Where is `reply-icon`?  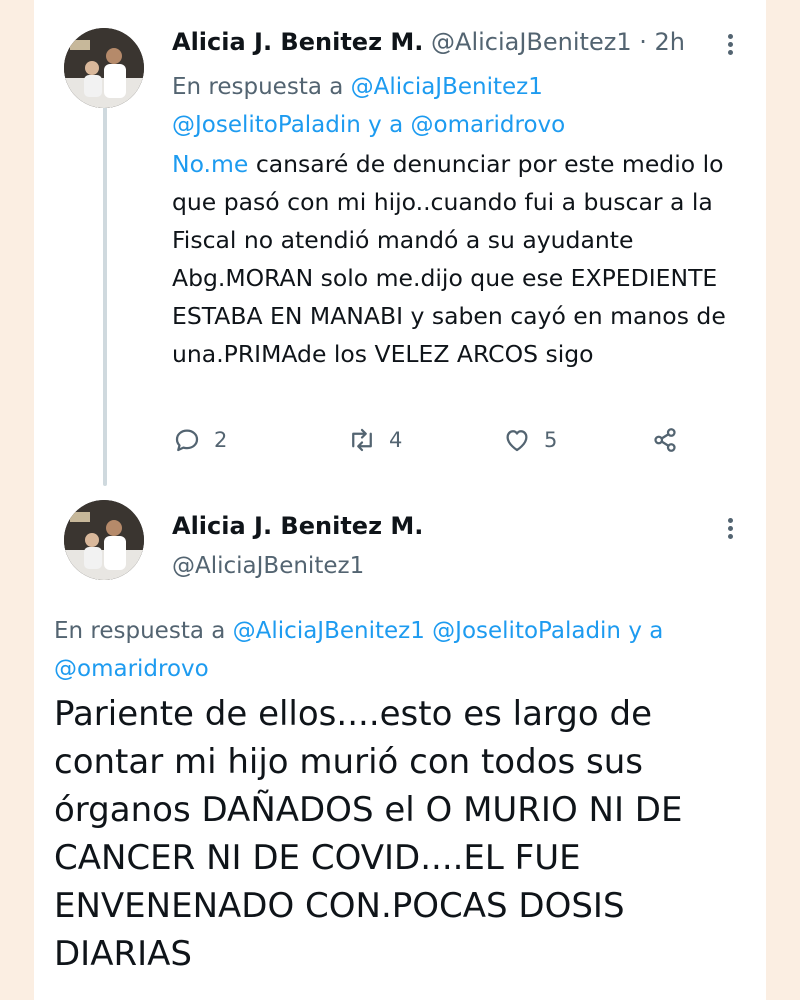
reply-icon is located at coordinates (187, 440).